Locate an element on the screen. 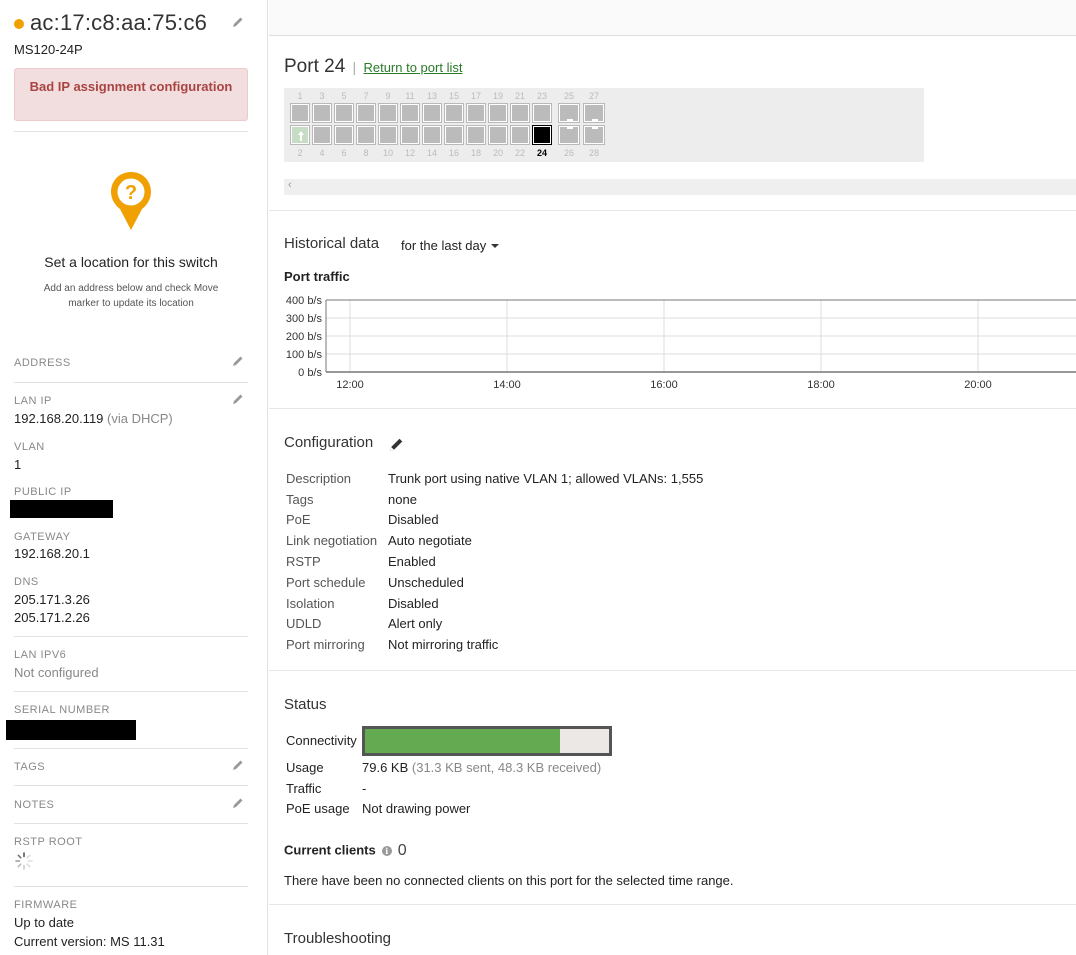 This screenshot has height=955, width=1076. gateway-label: GATEWAY is located at coordinates (42, 537).